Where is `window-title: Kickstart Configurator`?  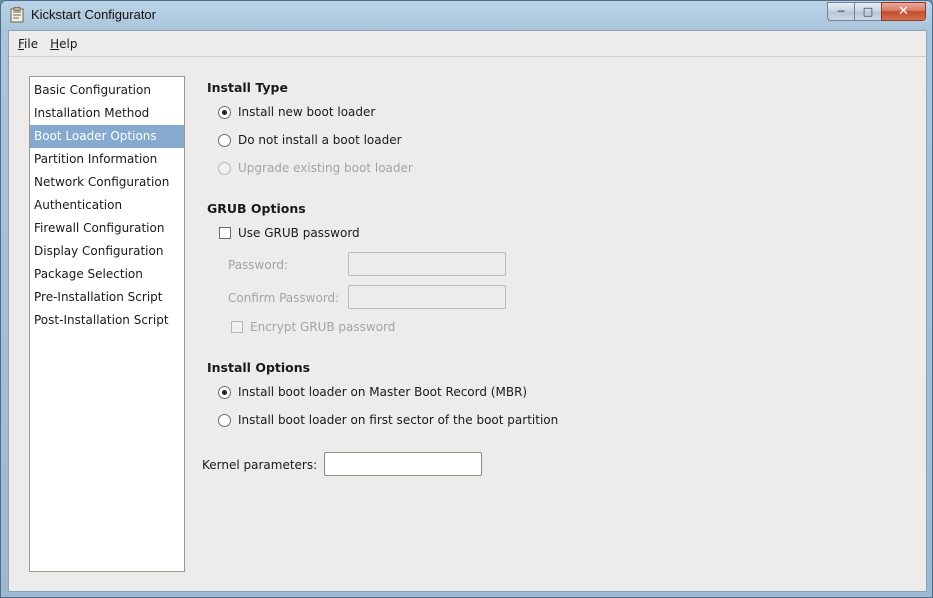
window-title: Kickstart Configurator is located at coordinates (93, 14).